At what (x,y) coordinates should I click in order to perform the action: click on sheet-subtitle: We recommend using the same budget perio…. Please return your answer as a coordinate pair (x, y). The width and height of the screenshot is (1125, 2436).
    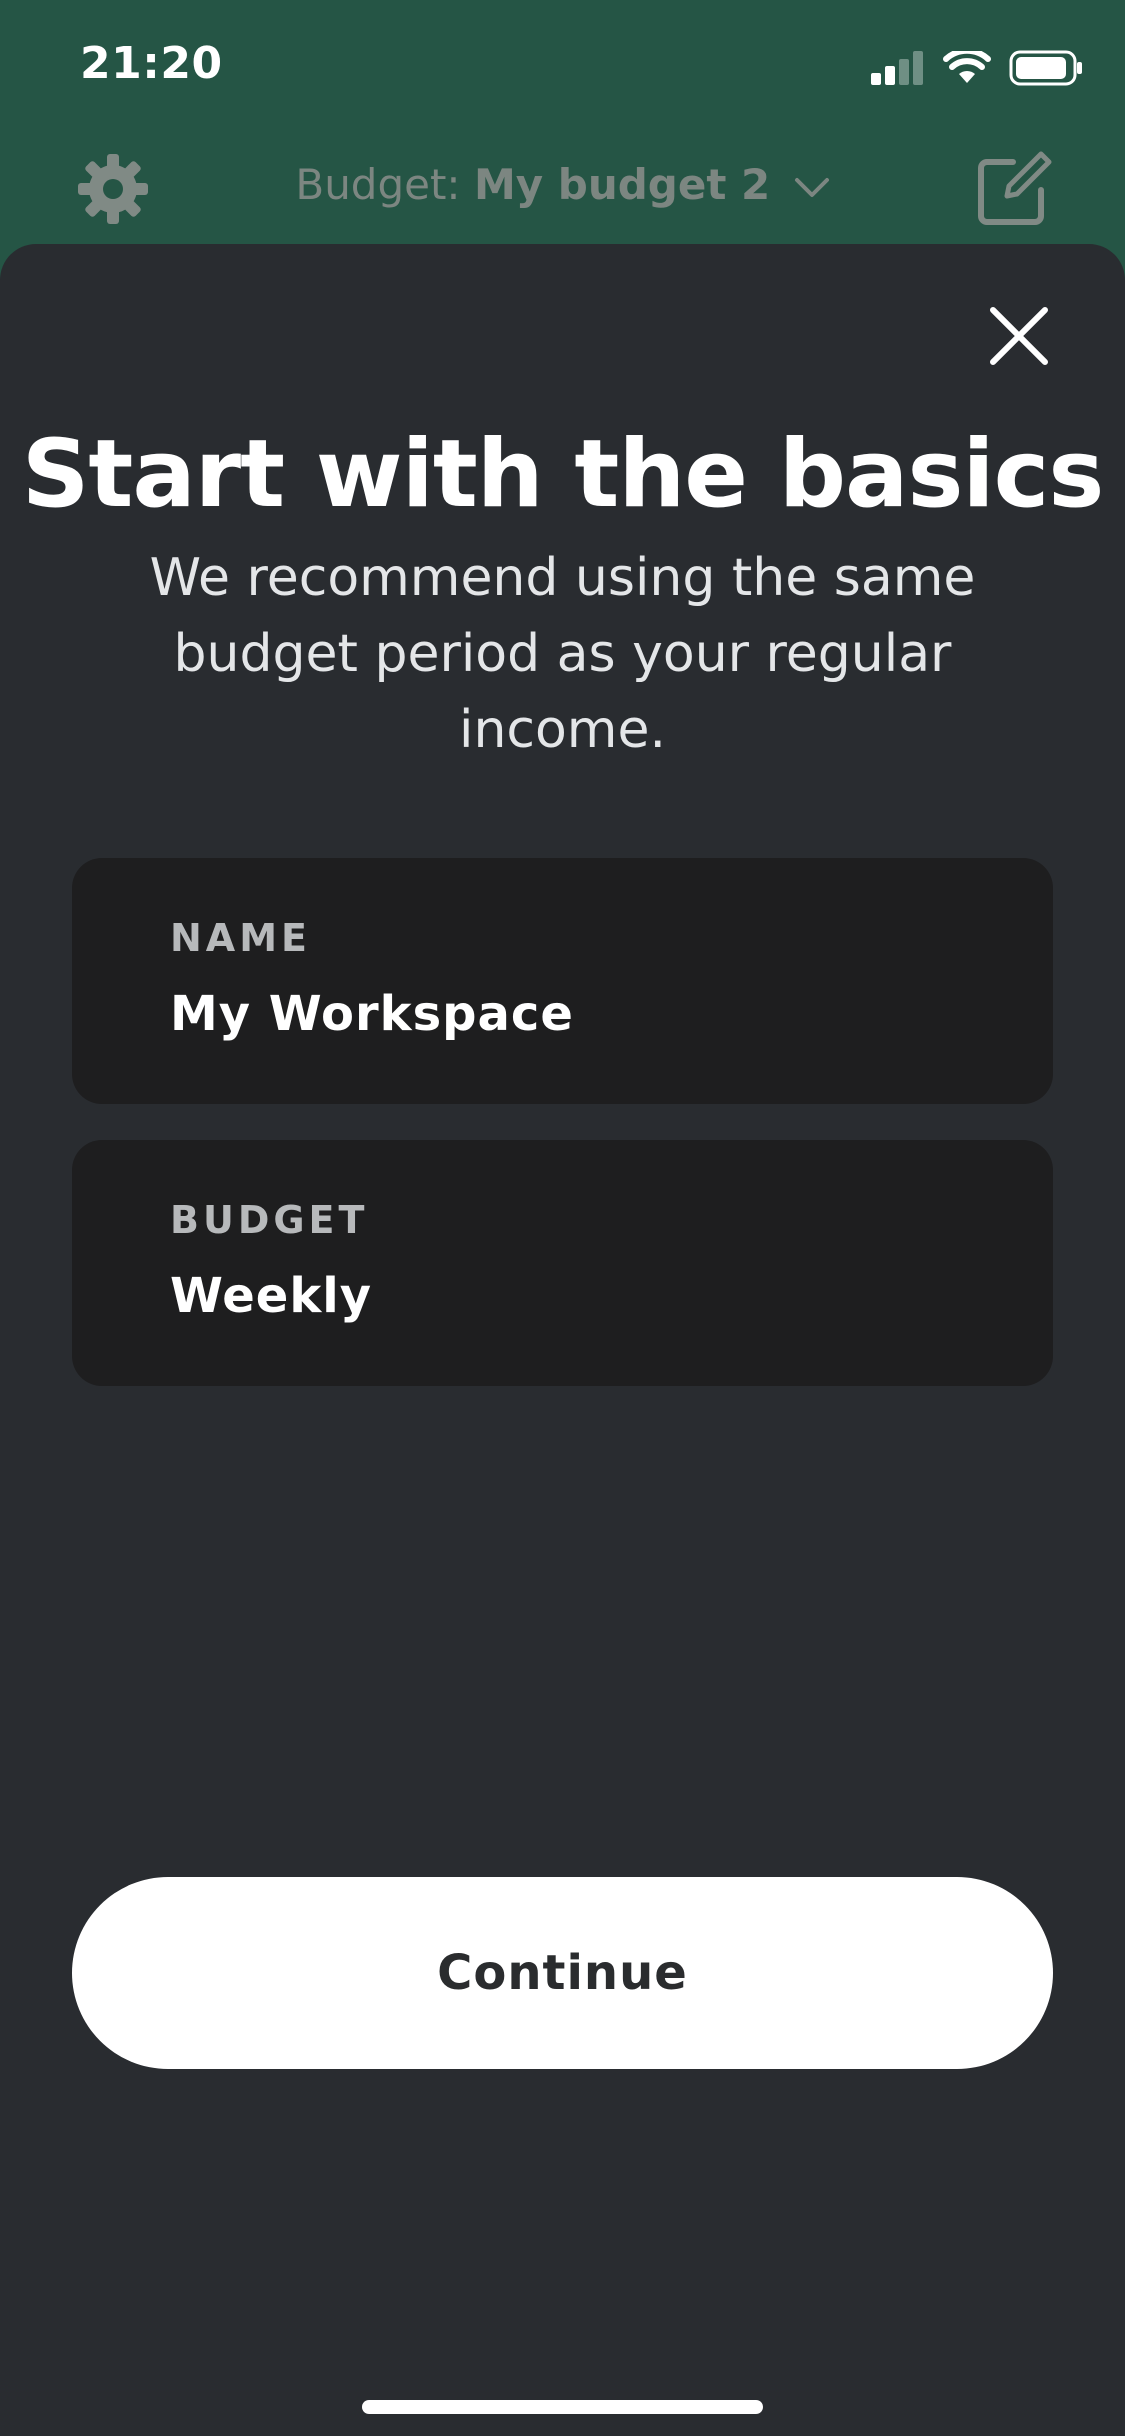
    Looking at the image, I should click on (562, 654).